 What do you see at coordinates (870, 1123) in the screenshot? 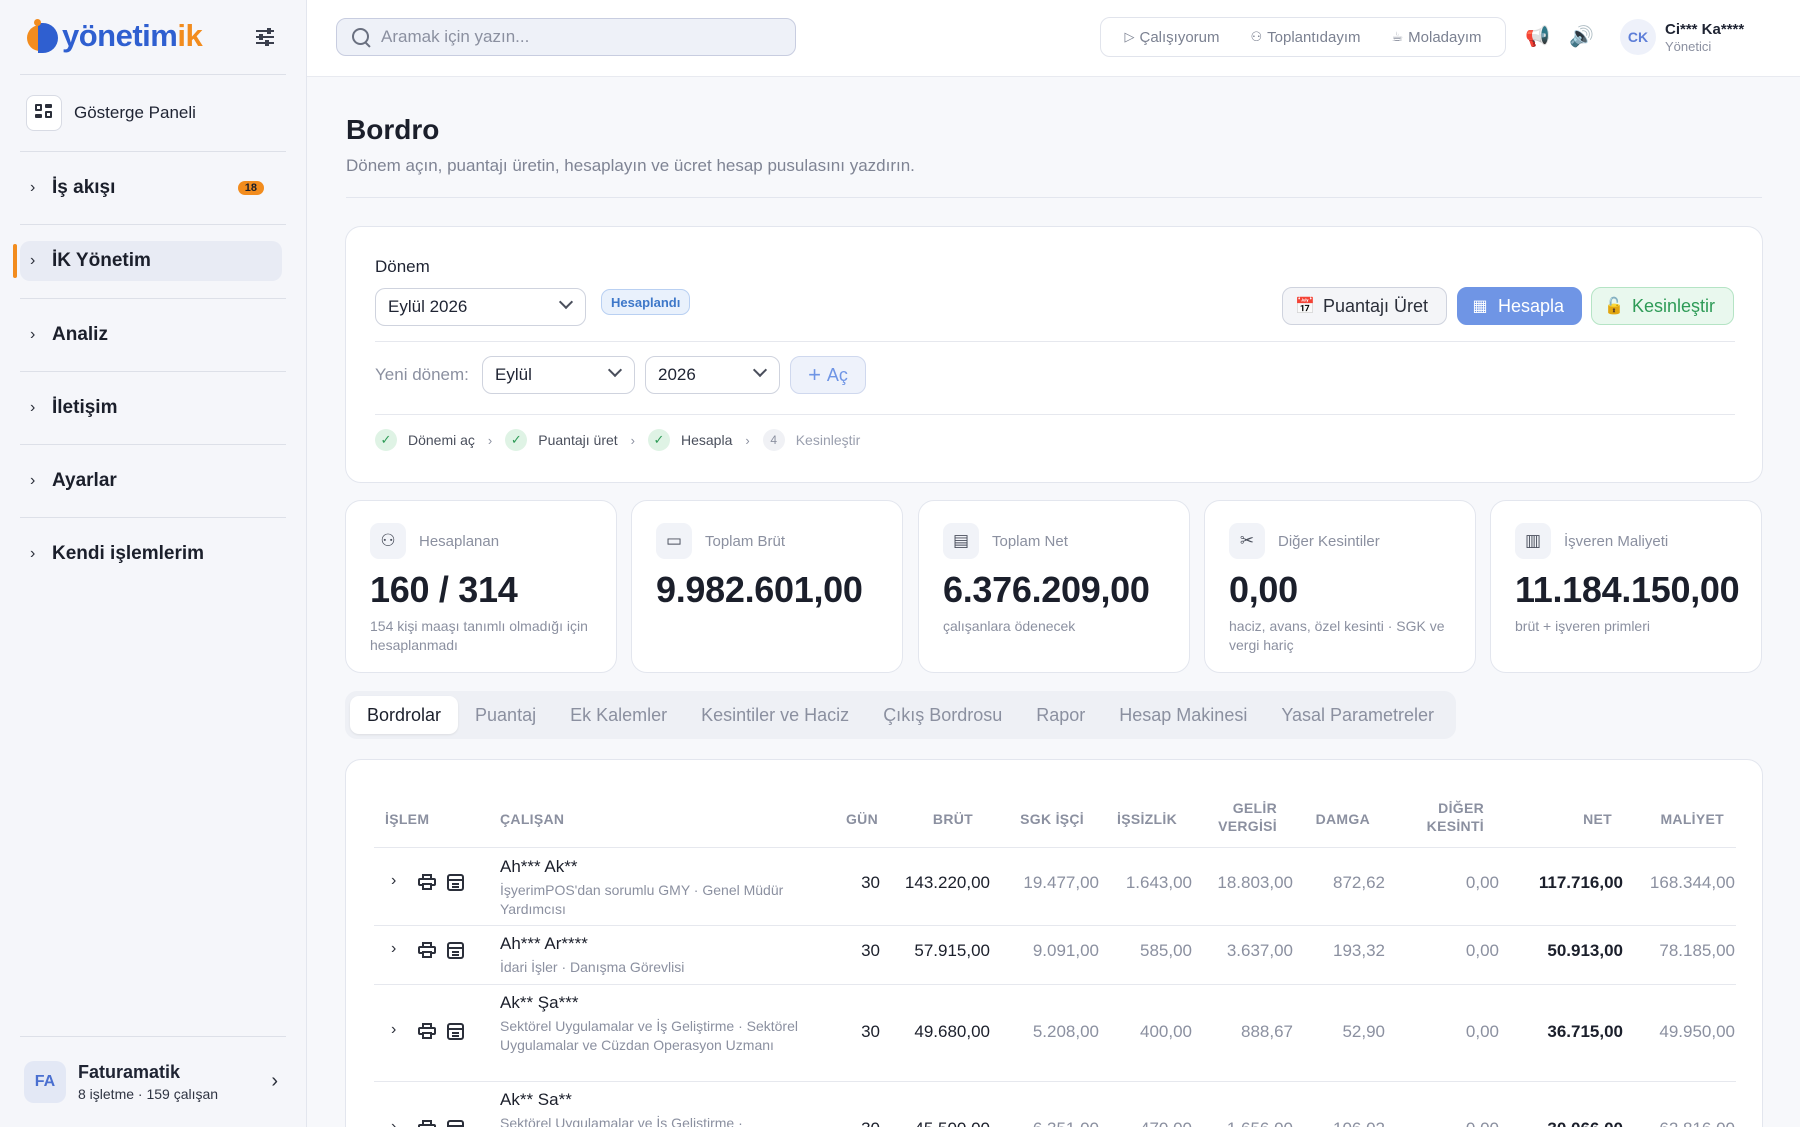
I see `cell-days: 30` at bounding box center [870, 1123].